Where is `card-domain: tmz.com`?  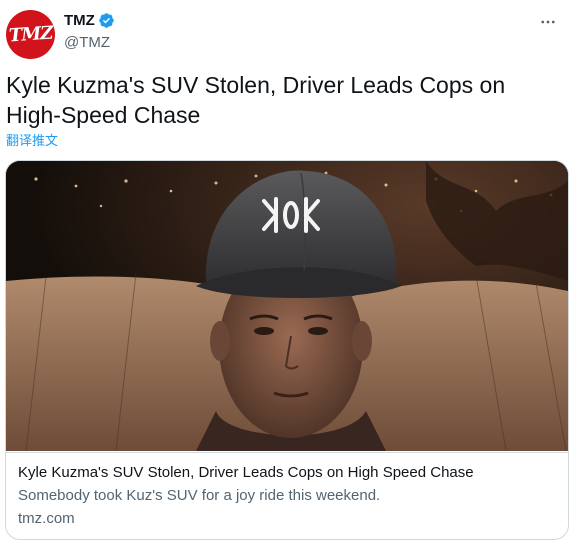
card-domain: tmz.com is located at coordinates (287, 519).